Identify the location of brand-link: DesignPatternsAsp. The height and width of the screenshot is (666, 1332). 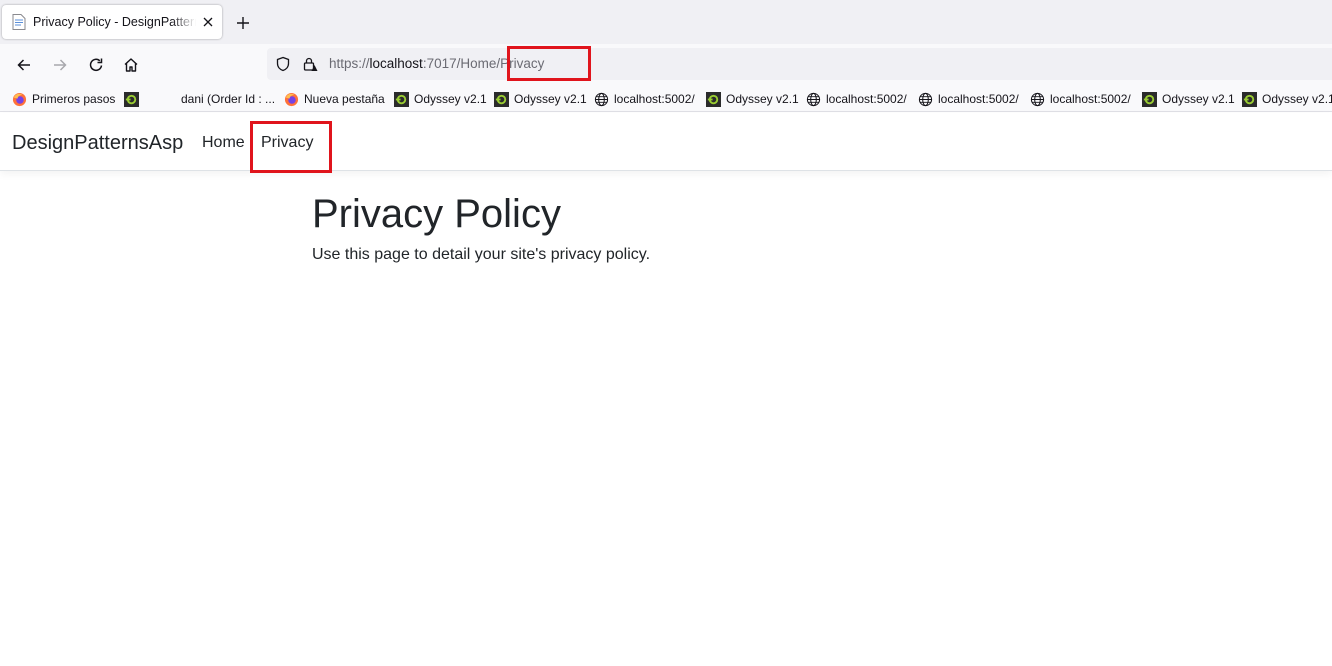
(97, 143).